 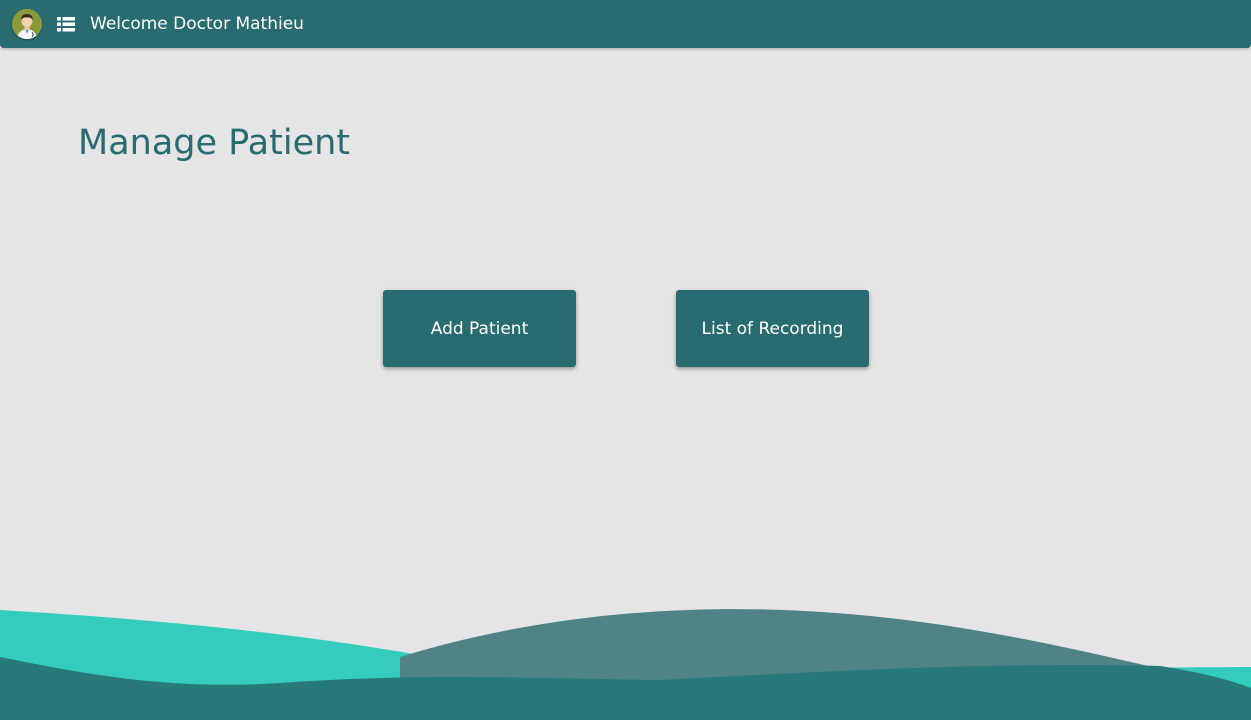 What do you see at coordinates (772, 328) in the screenshot?
I see `list-of-recording-button: List of Recording` at bounding box center [772, 328].